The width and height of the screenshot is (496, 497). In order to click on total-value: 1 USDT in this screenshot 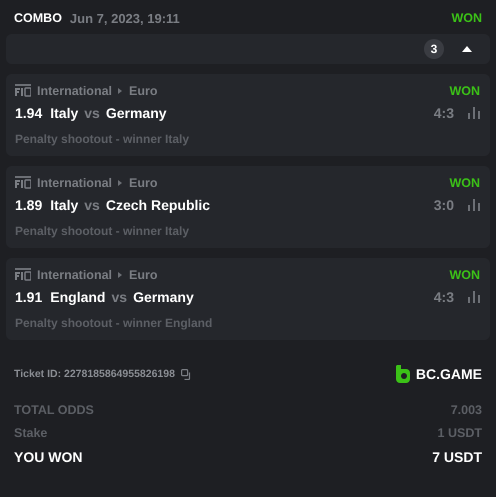, I will do `click(460, 433)`.